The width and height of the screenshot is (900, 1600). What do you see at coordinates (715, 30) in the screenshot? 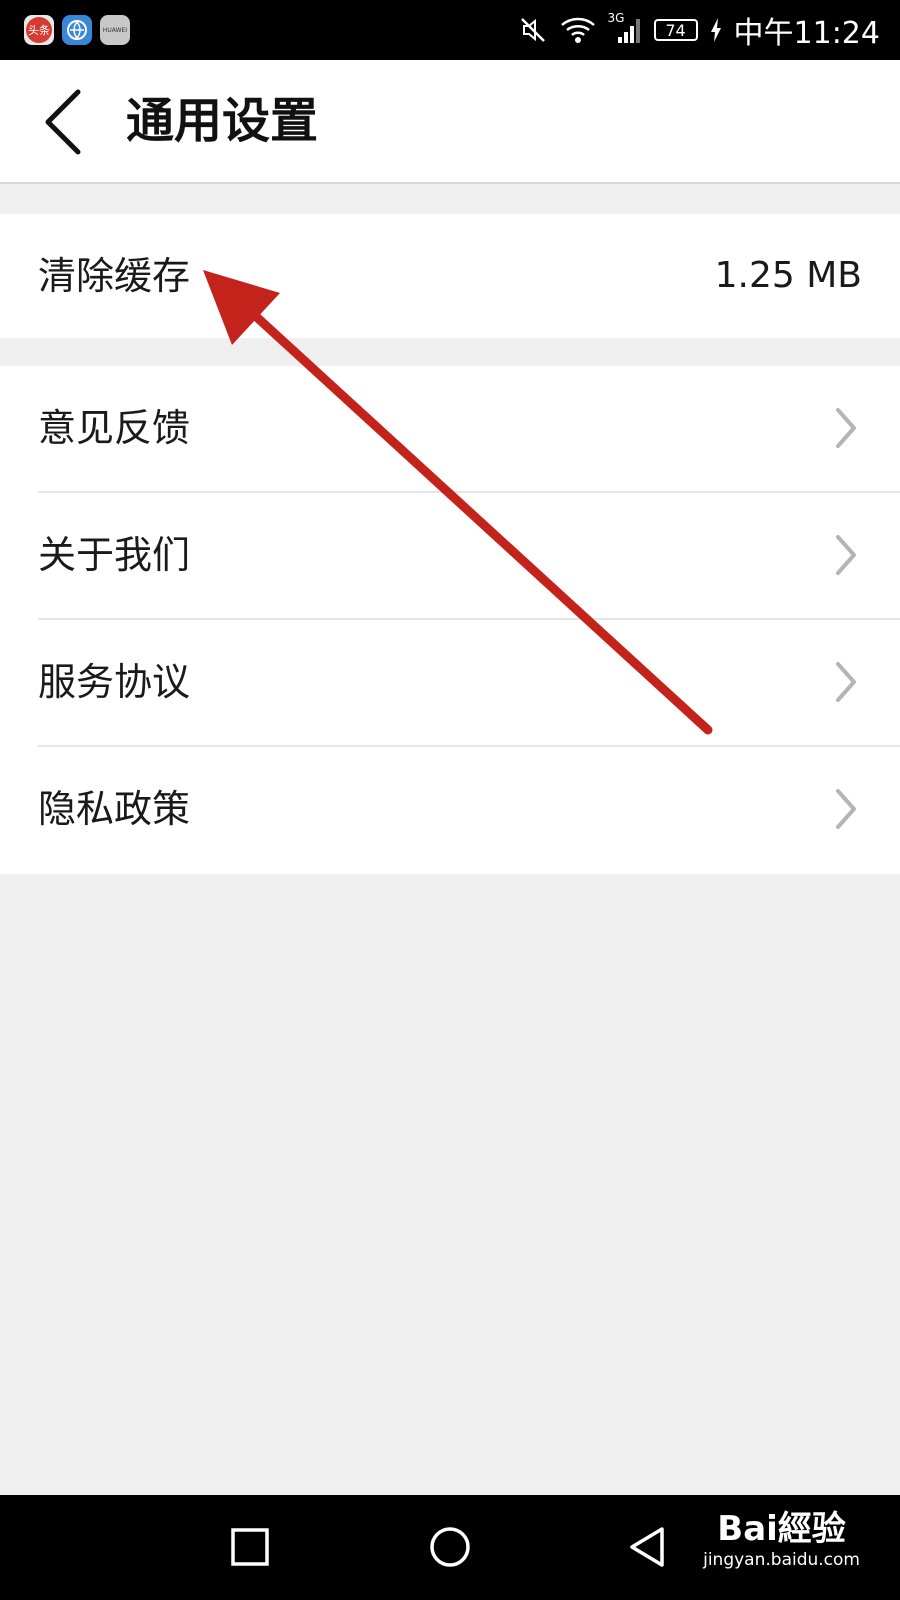
I see `charging-icon` at bounding box center [715, 30].